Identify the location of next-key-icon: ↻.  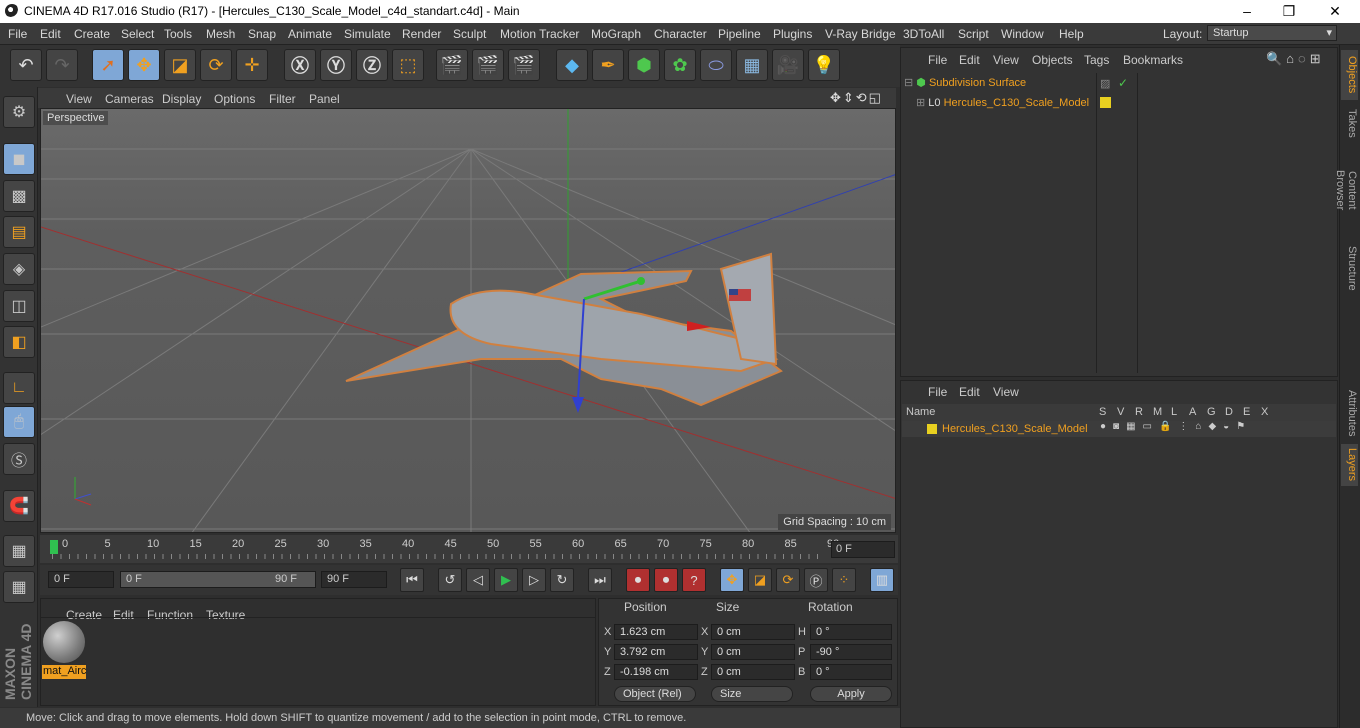
(562, 580).